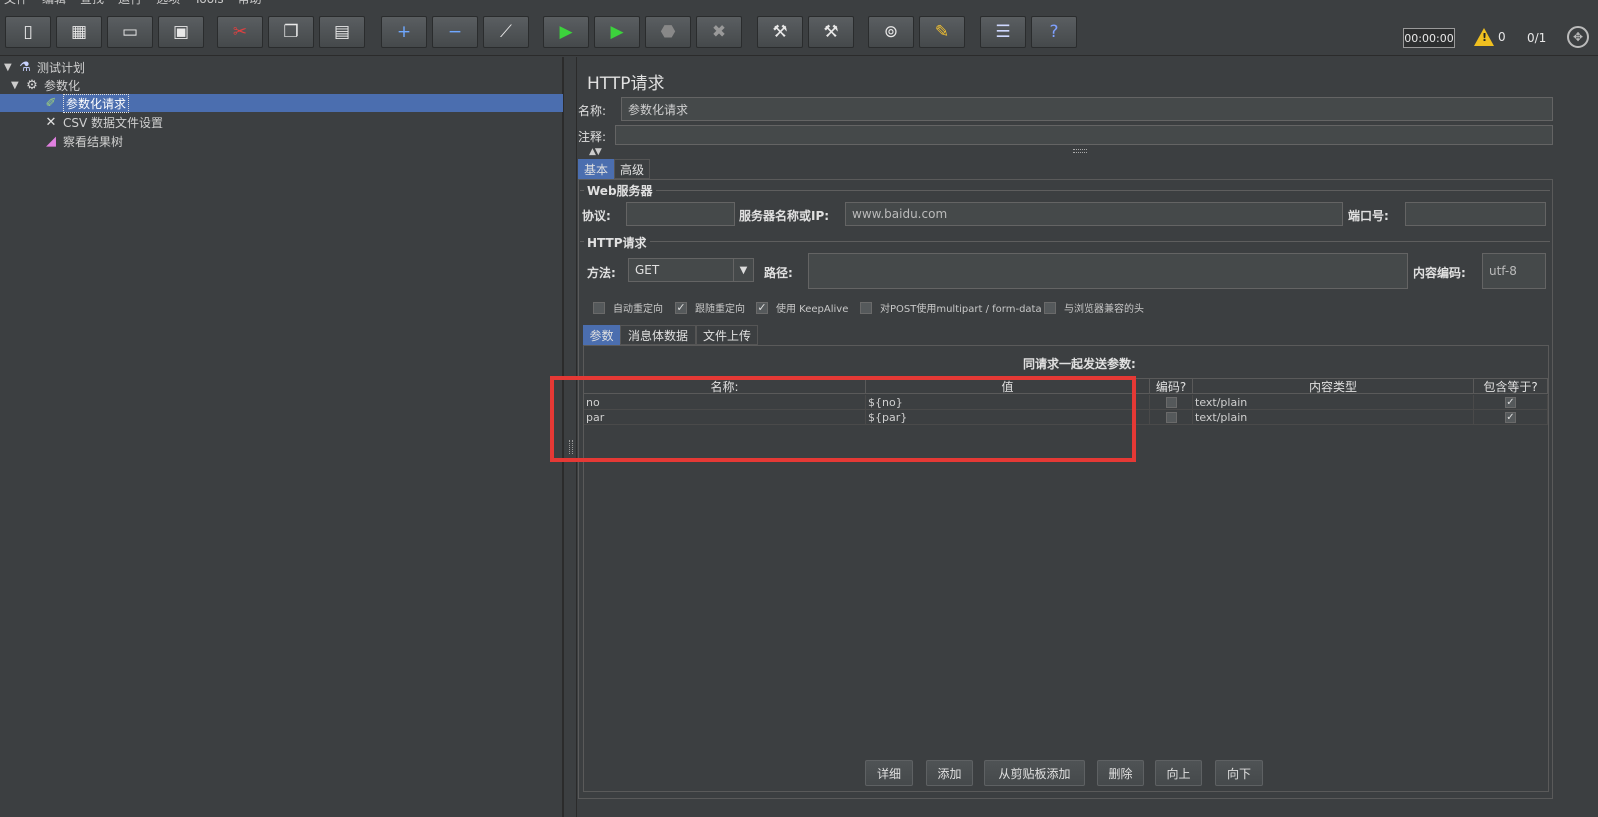 The width and height of the screenshot is (1598, 817). Describe the element at coordinates (1120, 773) in the screenshot. I see `delete-button: 删除` at that location.